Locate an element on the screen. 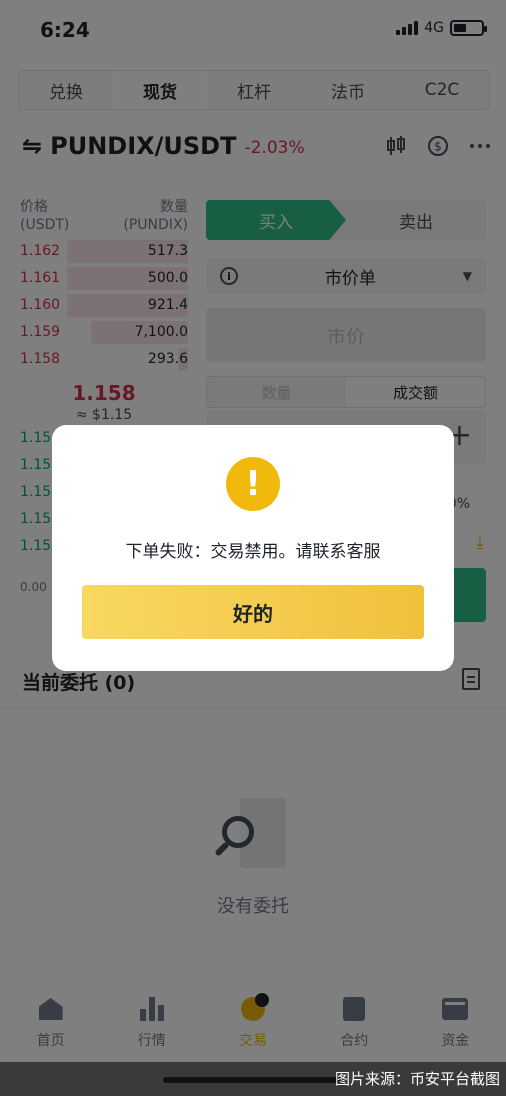 The image size is (506, 1096). source-caption: 图片来源：币安平台截图 is located at coordinates (417, 1079).